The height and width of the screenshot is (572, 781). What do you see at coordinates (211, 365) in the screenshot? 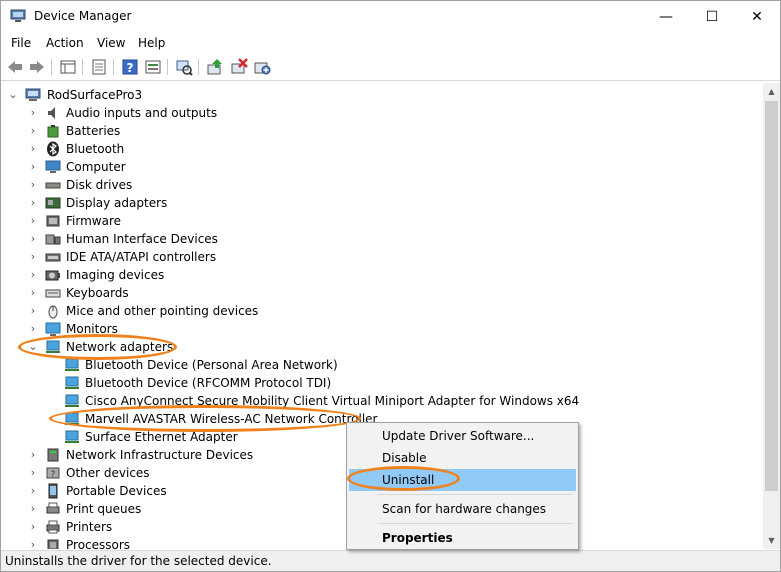
I see `tree-device-label: Bluetooth Device (Personal Area Network)` at bounding box center [211, 365].